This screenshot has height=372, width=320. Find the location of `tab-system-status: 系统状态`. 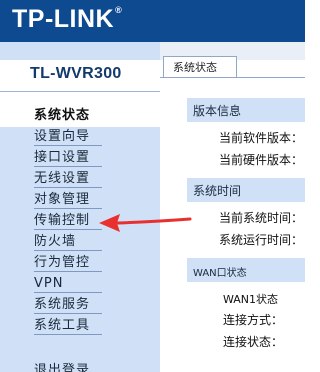

tab-system-status: 系统状态 is located at coordinates (200, 67).